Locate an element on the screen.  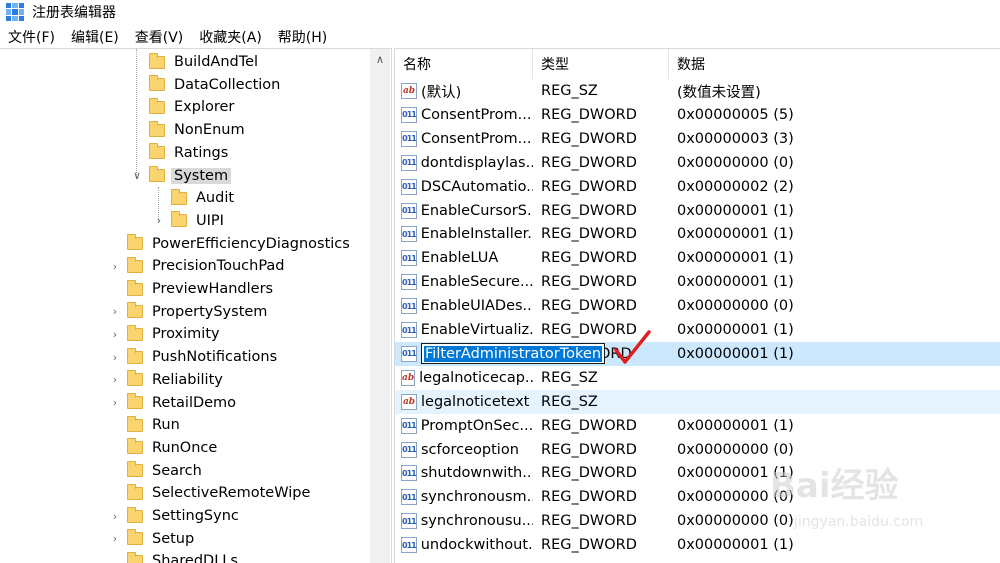
value-name: legalnoticetext is located at coordinates (475, 401).